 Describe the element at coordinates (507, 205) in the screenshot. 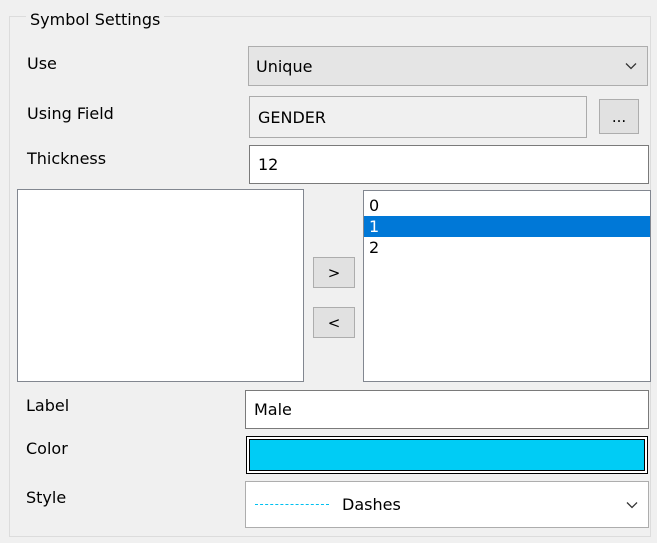

I see `list-item-0: 0` at that location.